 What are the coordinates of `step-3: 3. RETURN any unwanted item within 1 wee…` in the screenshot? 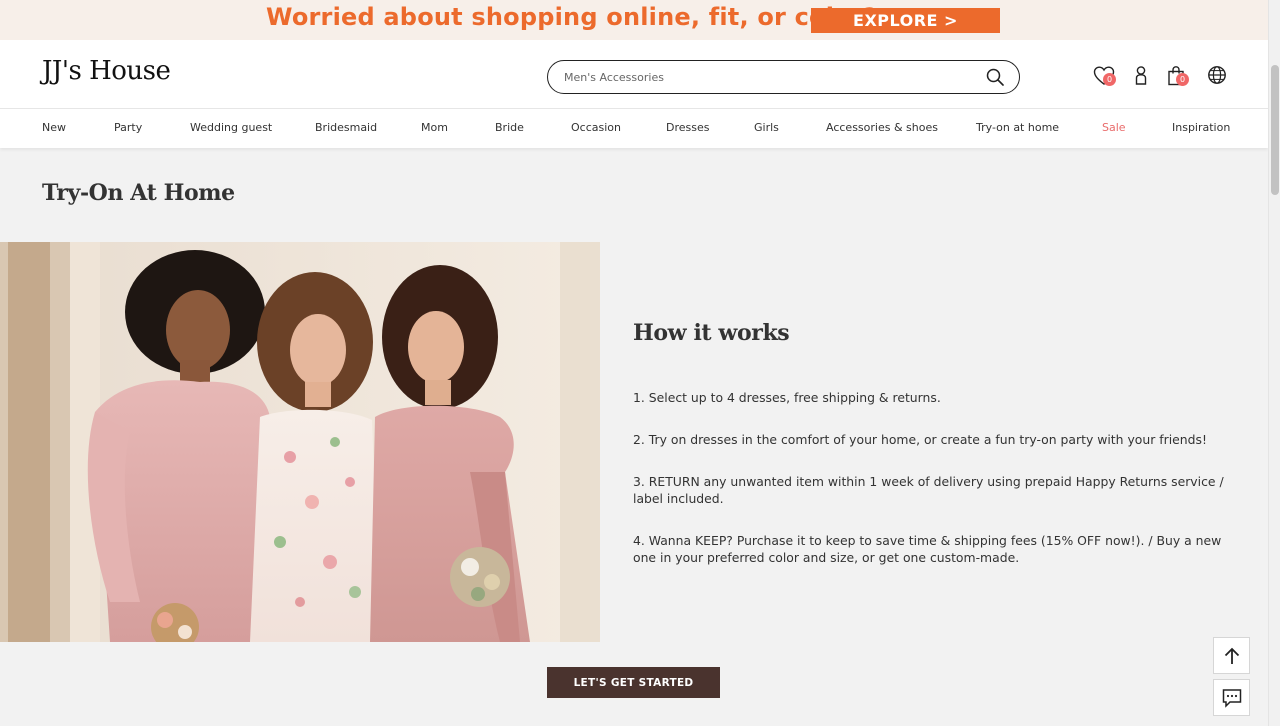 It's located at (928, 490).